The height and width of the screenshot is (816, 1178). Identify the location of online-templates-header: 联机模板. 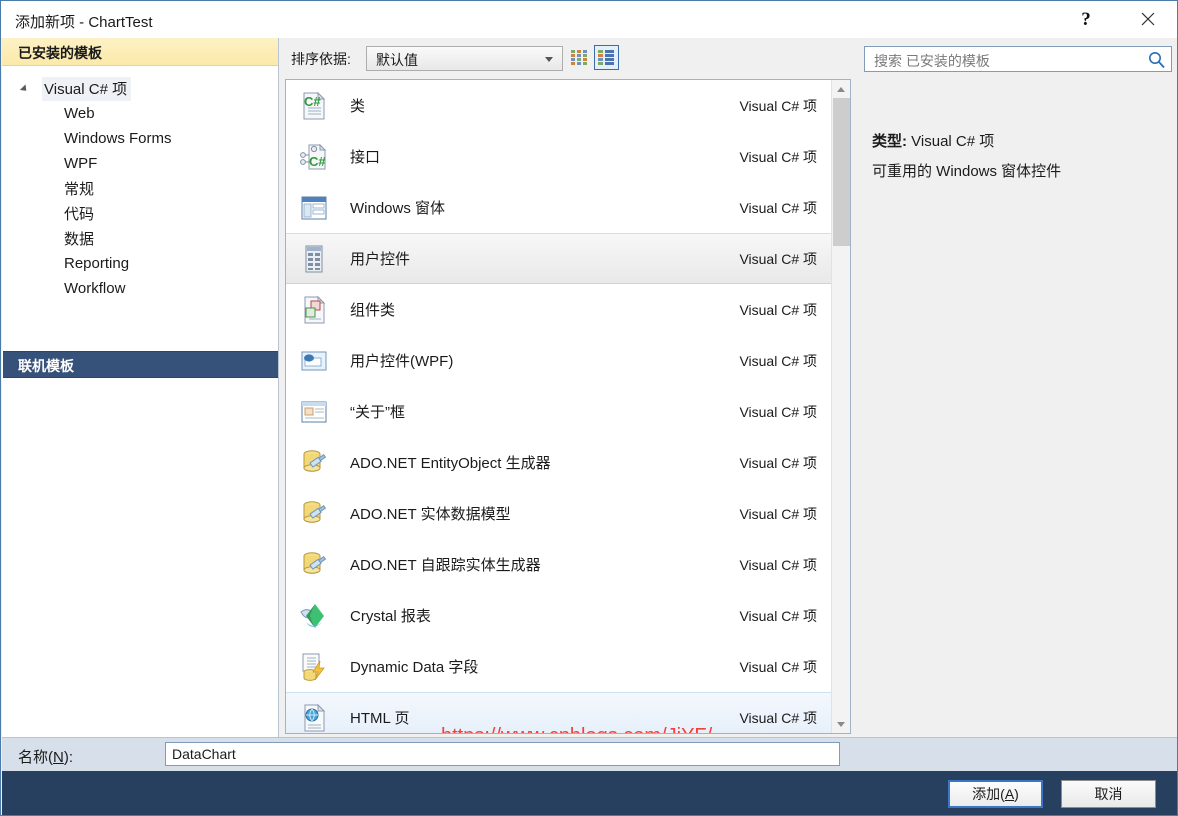
(140, 364).